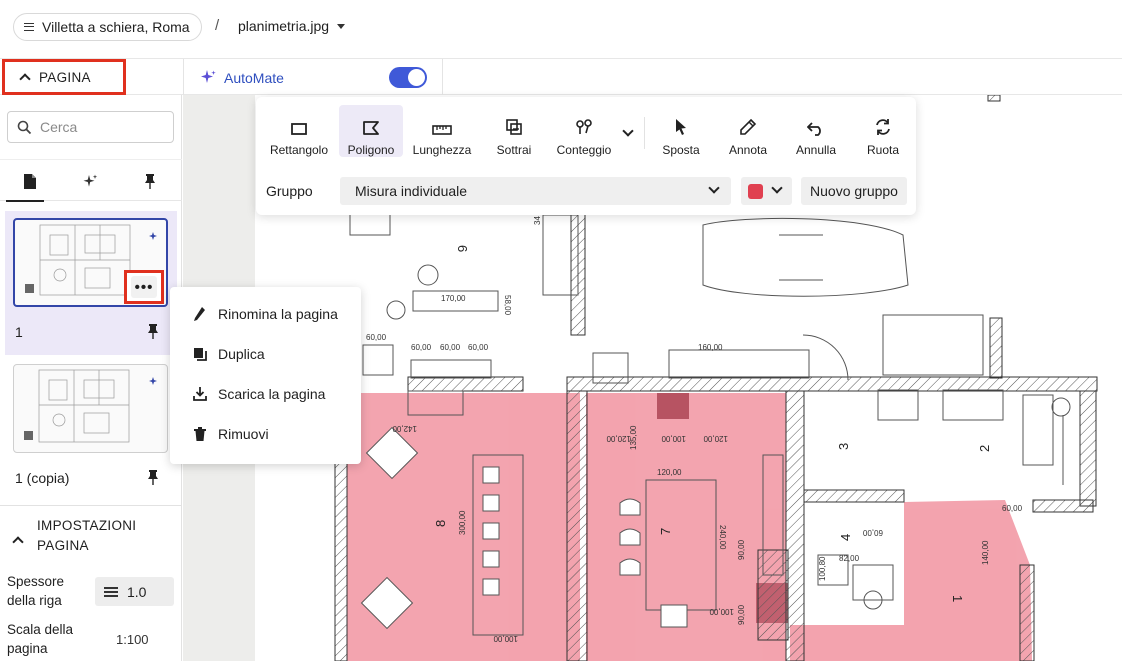 This screenshot has width=1122, height=661. What do you see at coordinates (883, 127) in the screenshot?
I see `rotate-icon` at bounding box center [883, 127].